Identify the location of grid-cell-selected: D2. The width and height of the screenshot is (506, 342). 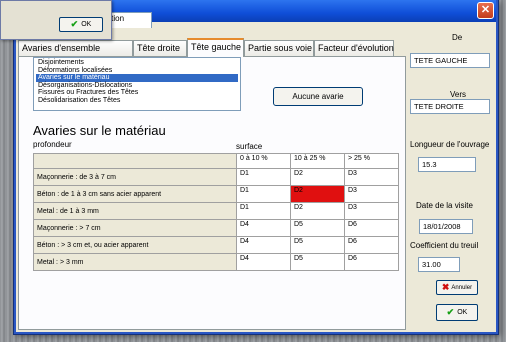
(317, 194).